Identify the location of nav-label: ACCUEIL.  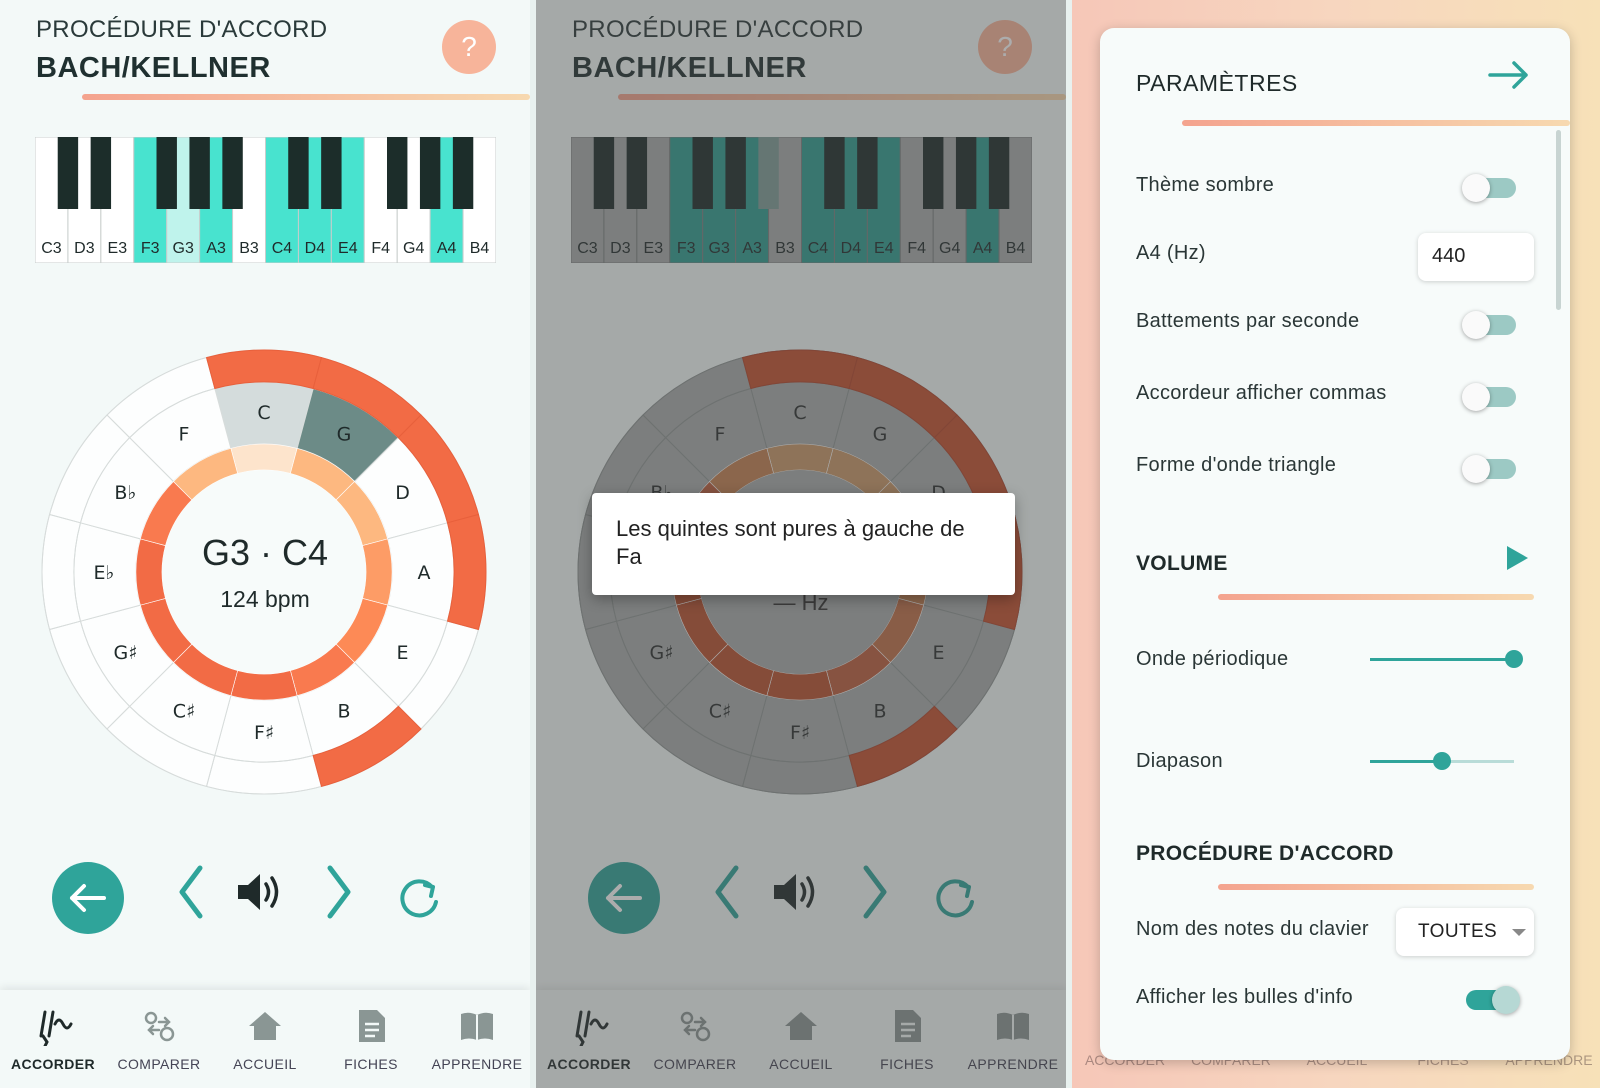
(265, 1064).